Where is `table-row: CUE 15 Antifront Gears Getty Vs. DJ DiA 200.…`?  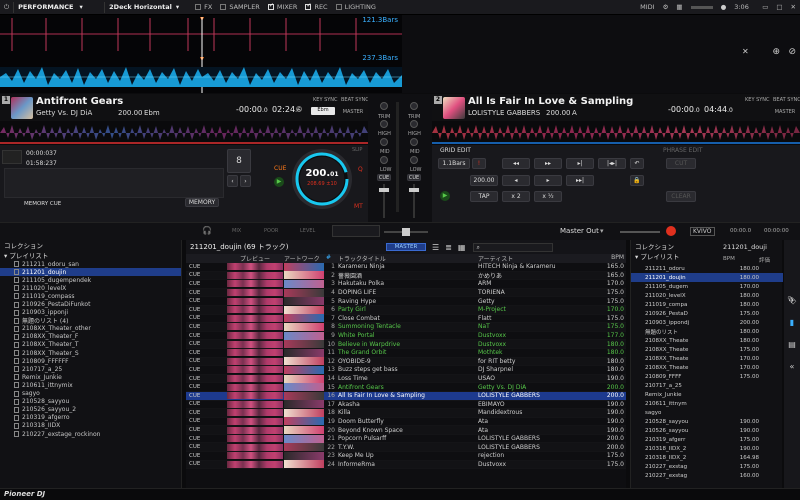
table-row: CUE 15 Antifront Gears Getty Vs. DJ DiA 200.… is located at coordinates (406, 387).